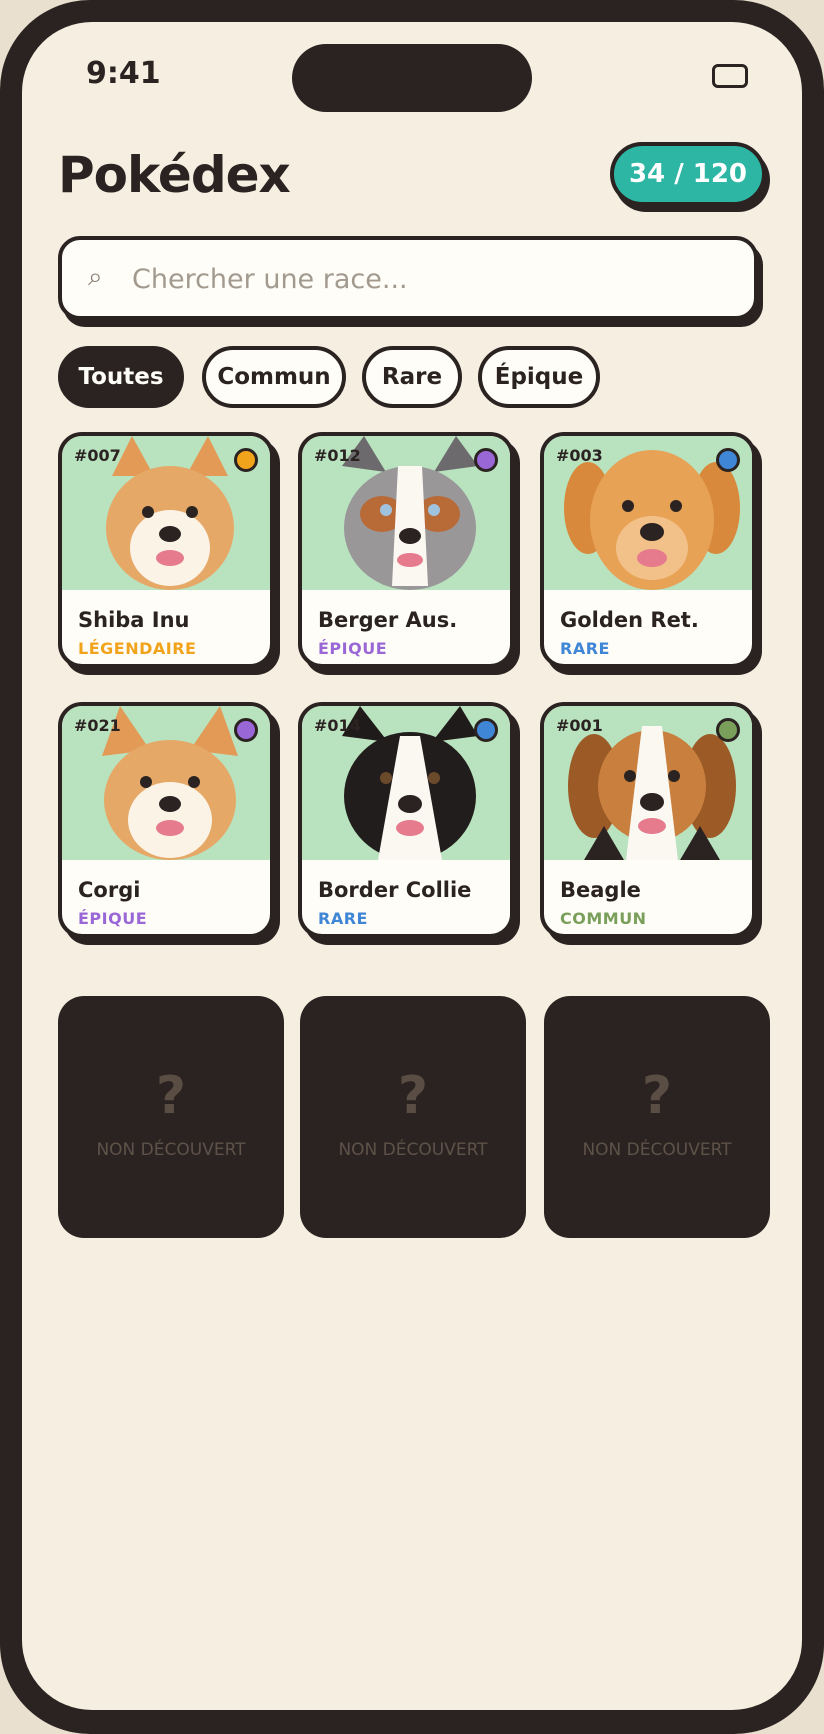 The height and width of the screenshot is (1734, 824). What do you see at coordinates (629, 620) in the screenshot?
I see `dog-name: Golden Ret.` at bounding box center [629, 620].